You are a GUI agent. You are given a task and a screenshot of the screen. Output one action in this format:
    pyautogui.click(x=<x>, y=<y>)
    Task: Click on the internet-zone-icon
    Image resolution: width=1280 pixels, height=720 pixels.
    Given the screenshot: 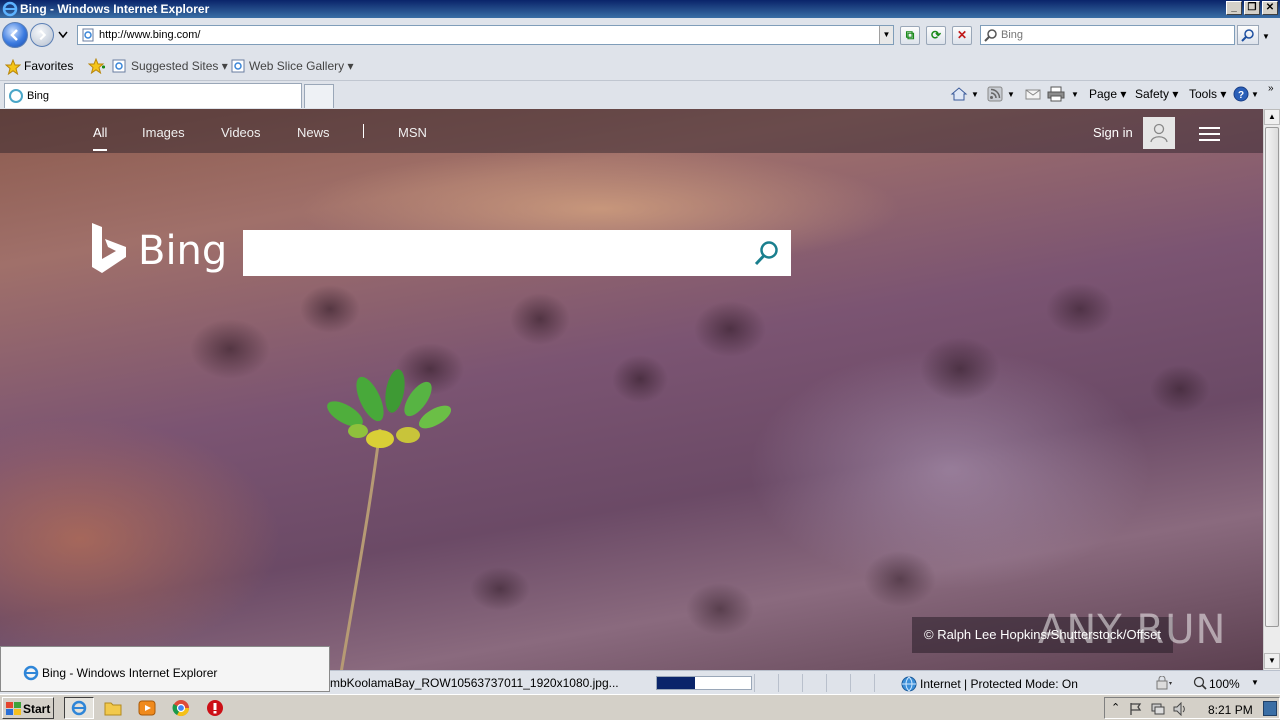 What is the action you would take?
    pyautogui.click(x=909, y=684)
    